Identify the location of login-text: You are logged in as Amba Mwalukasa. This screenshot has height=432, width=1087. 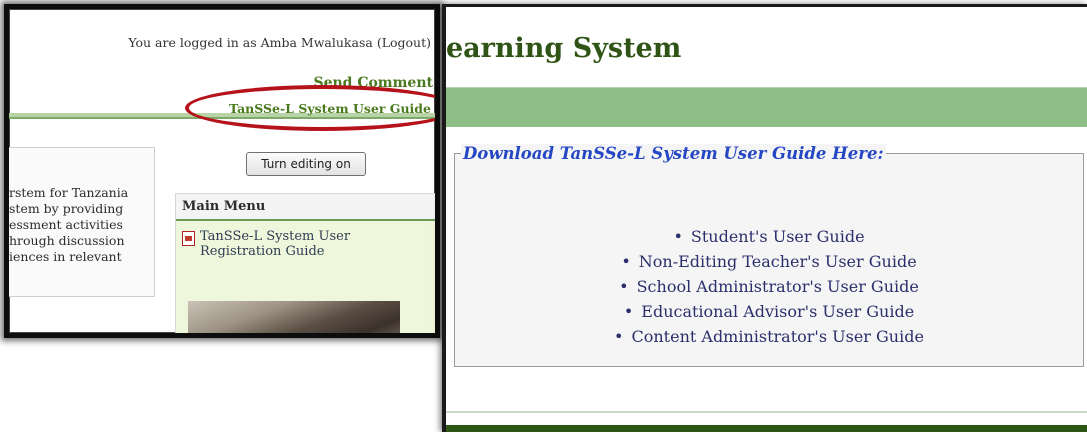
(250, 42).